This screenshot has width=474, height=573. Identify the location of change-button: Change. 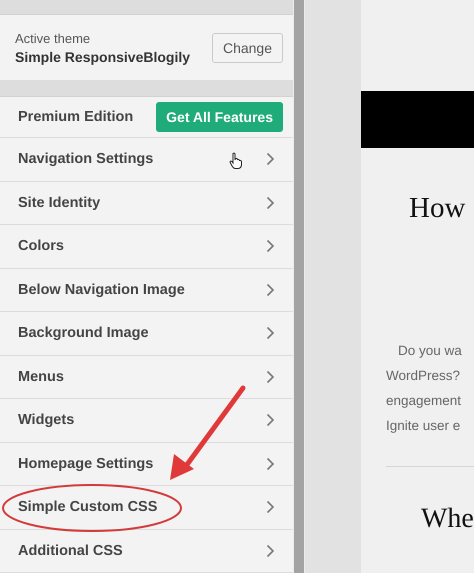
(247, 47).